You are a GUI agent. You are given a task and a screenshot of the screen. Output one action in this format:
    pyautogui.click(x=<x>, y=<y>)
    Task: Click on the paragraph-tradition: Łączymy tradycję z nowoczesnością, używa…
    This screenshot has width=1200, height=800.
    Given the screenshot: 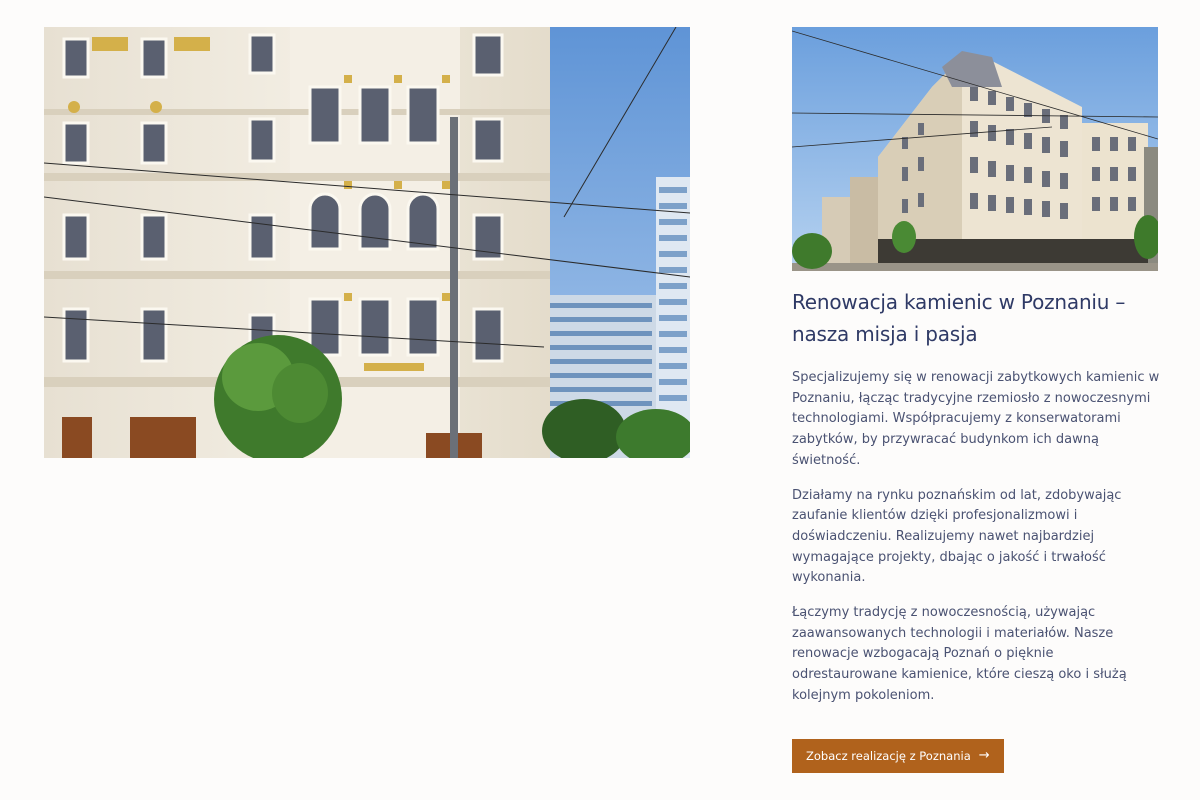 What is the action you would take?
    pyautogui.click(x=959, y=654)
    